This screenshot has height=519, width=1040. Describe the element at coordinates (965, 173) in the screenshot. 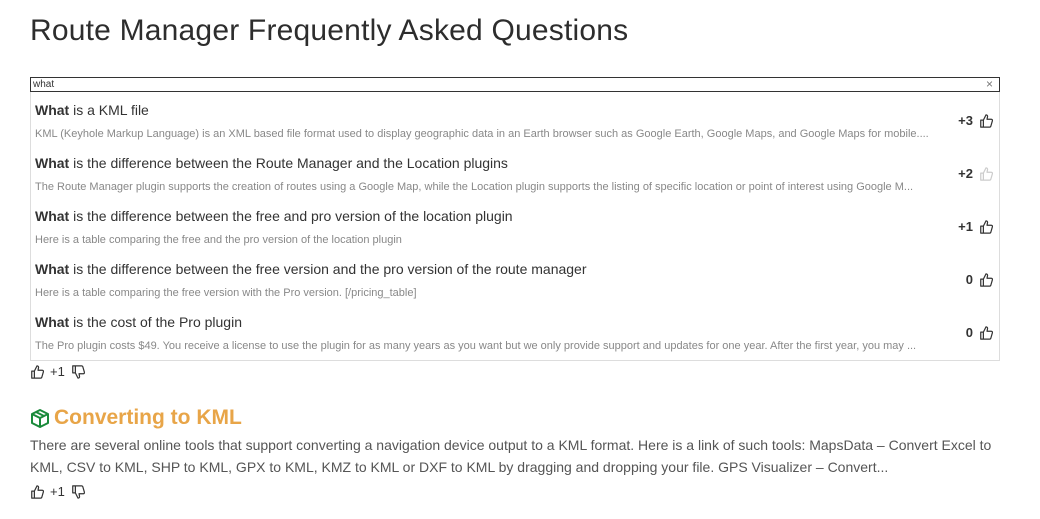

I see `vote-count: +2` at that location.